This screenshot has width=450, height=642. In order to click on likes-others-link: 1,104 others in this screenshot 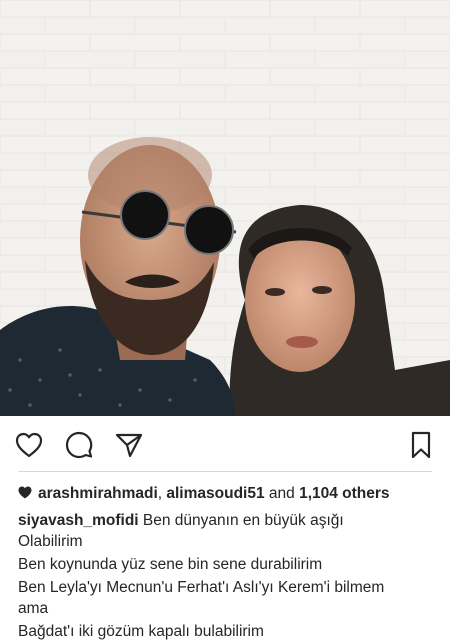, I will do `click(344, 493)`.